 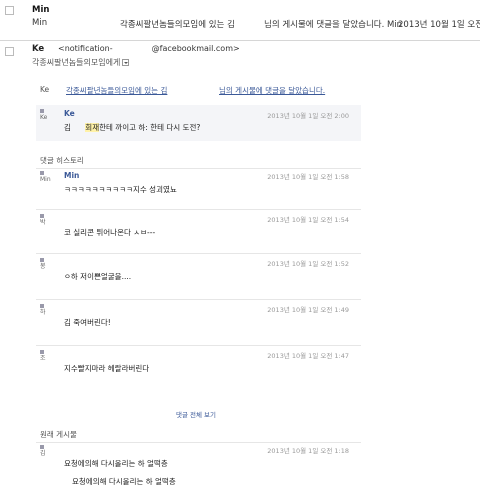 What do you see at coordinates (116, 463) in the screenshot?
I see `post-text-line-1: 요청에의해 다시올리는 하 얼떡층` at bounding box center [116, 463].